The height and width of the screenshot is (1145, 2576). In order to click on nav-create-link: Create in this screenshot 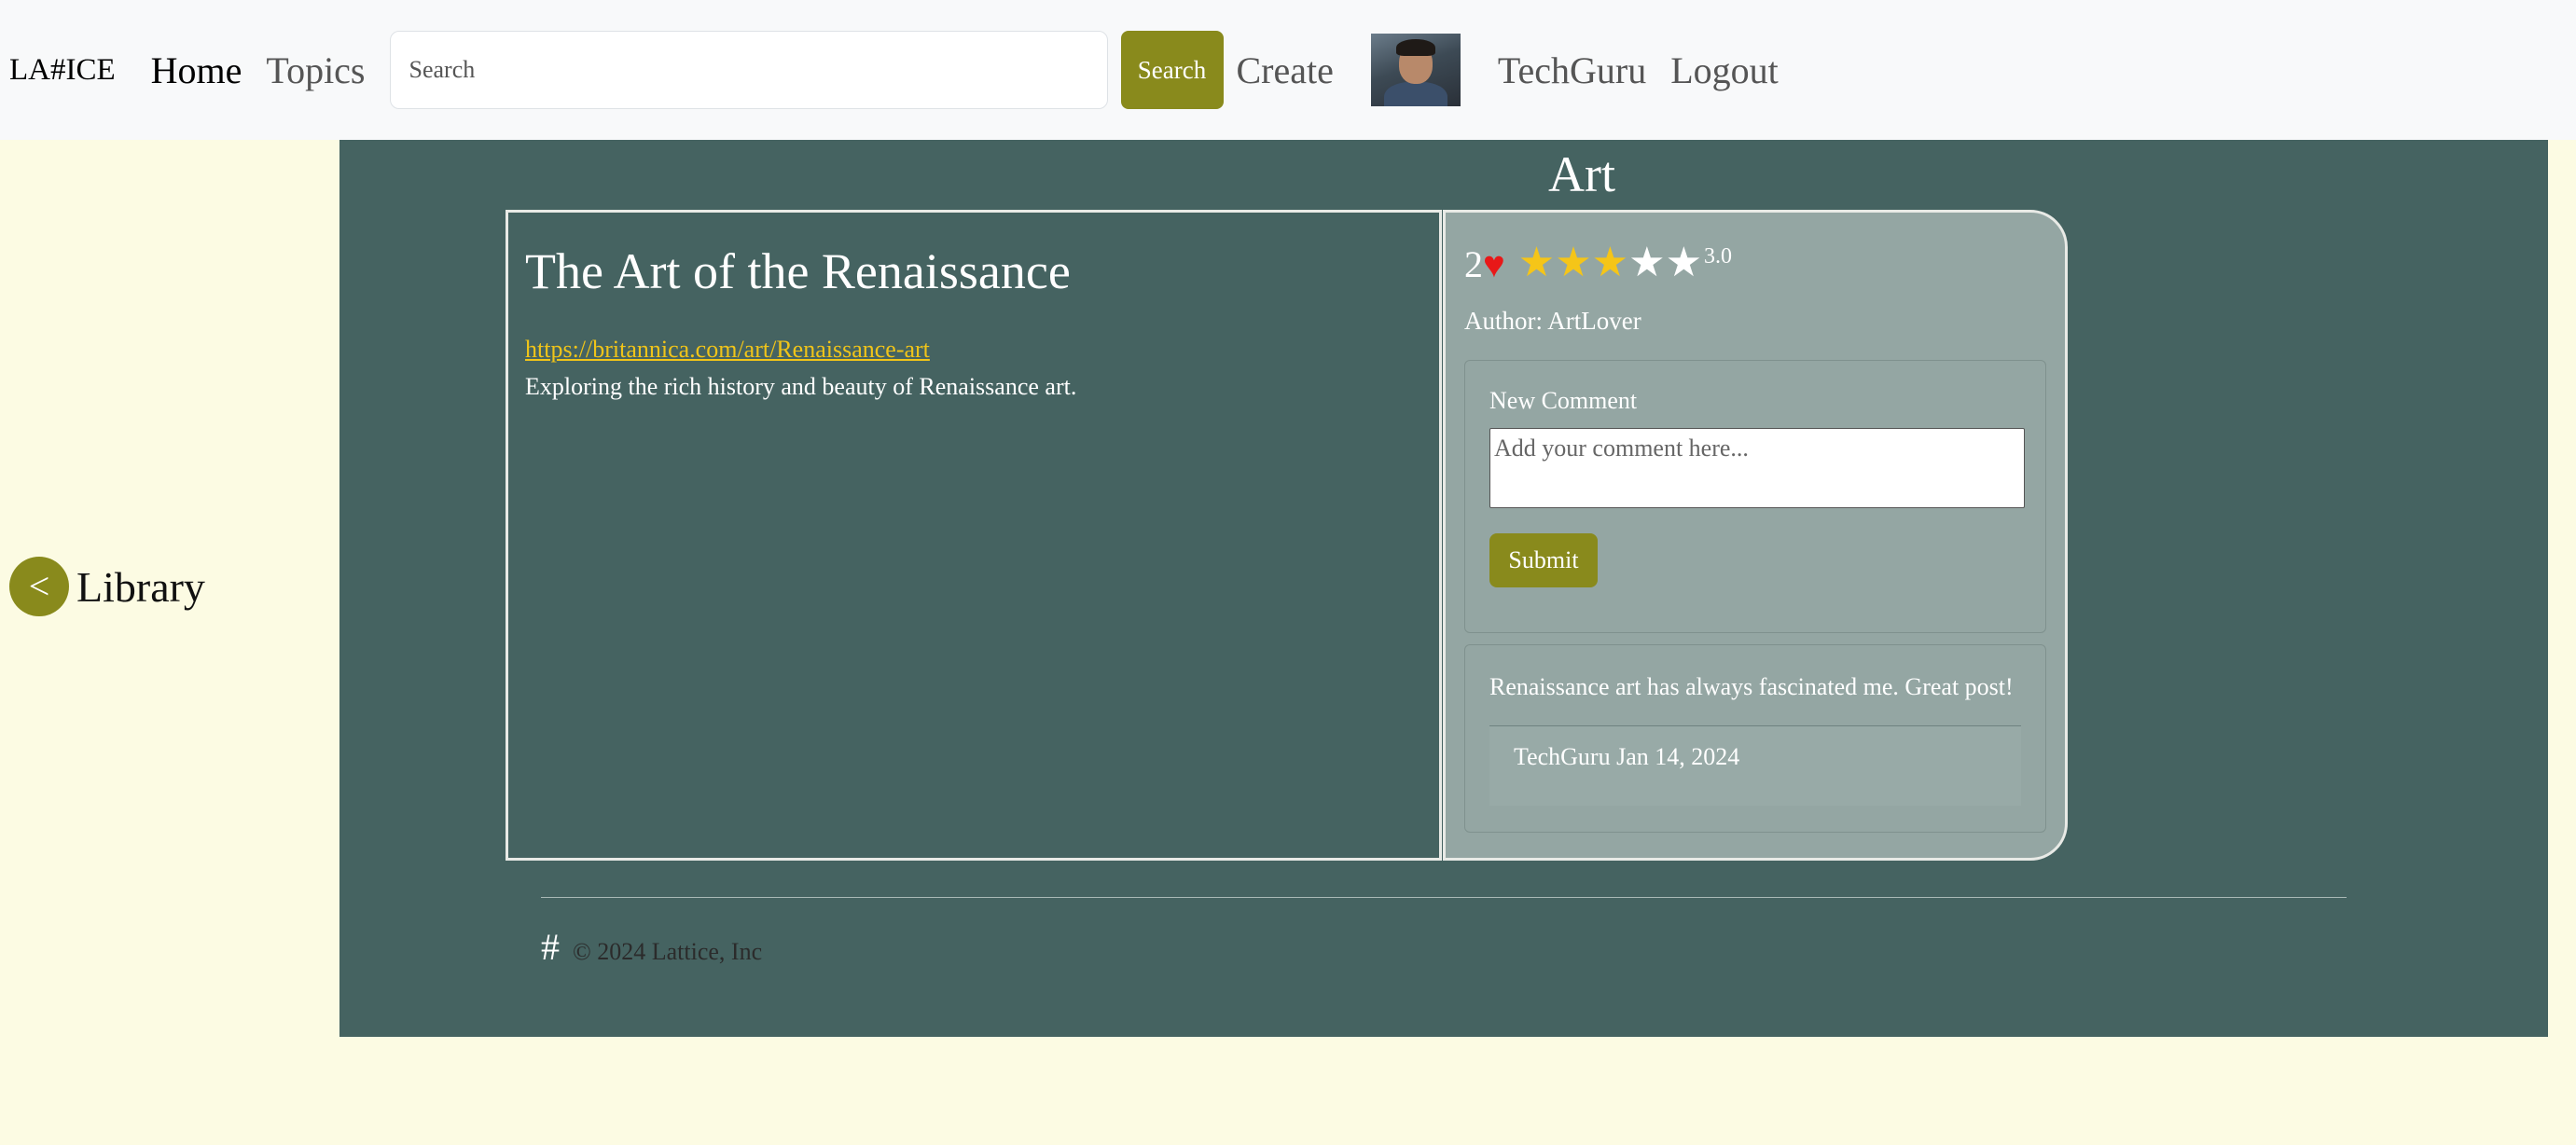, I will do `click(1285, 70)`.